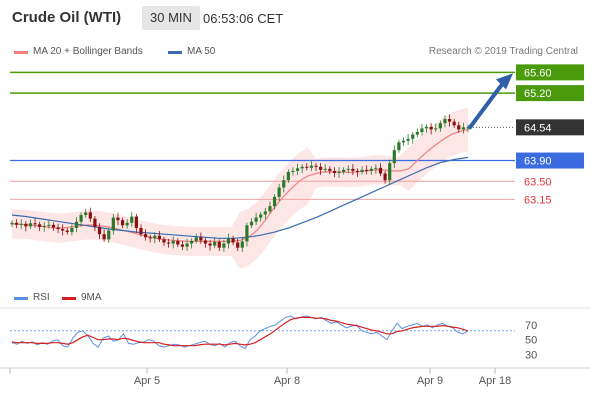 The image size is (590, 400). I want to click on rsi-tick-label: 30, so click(531, 356).